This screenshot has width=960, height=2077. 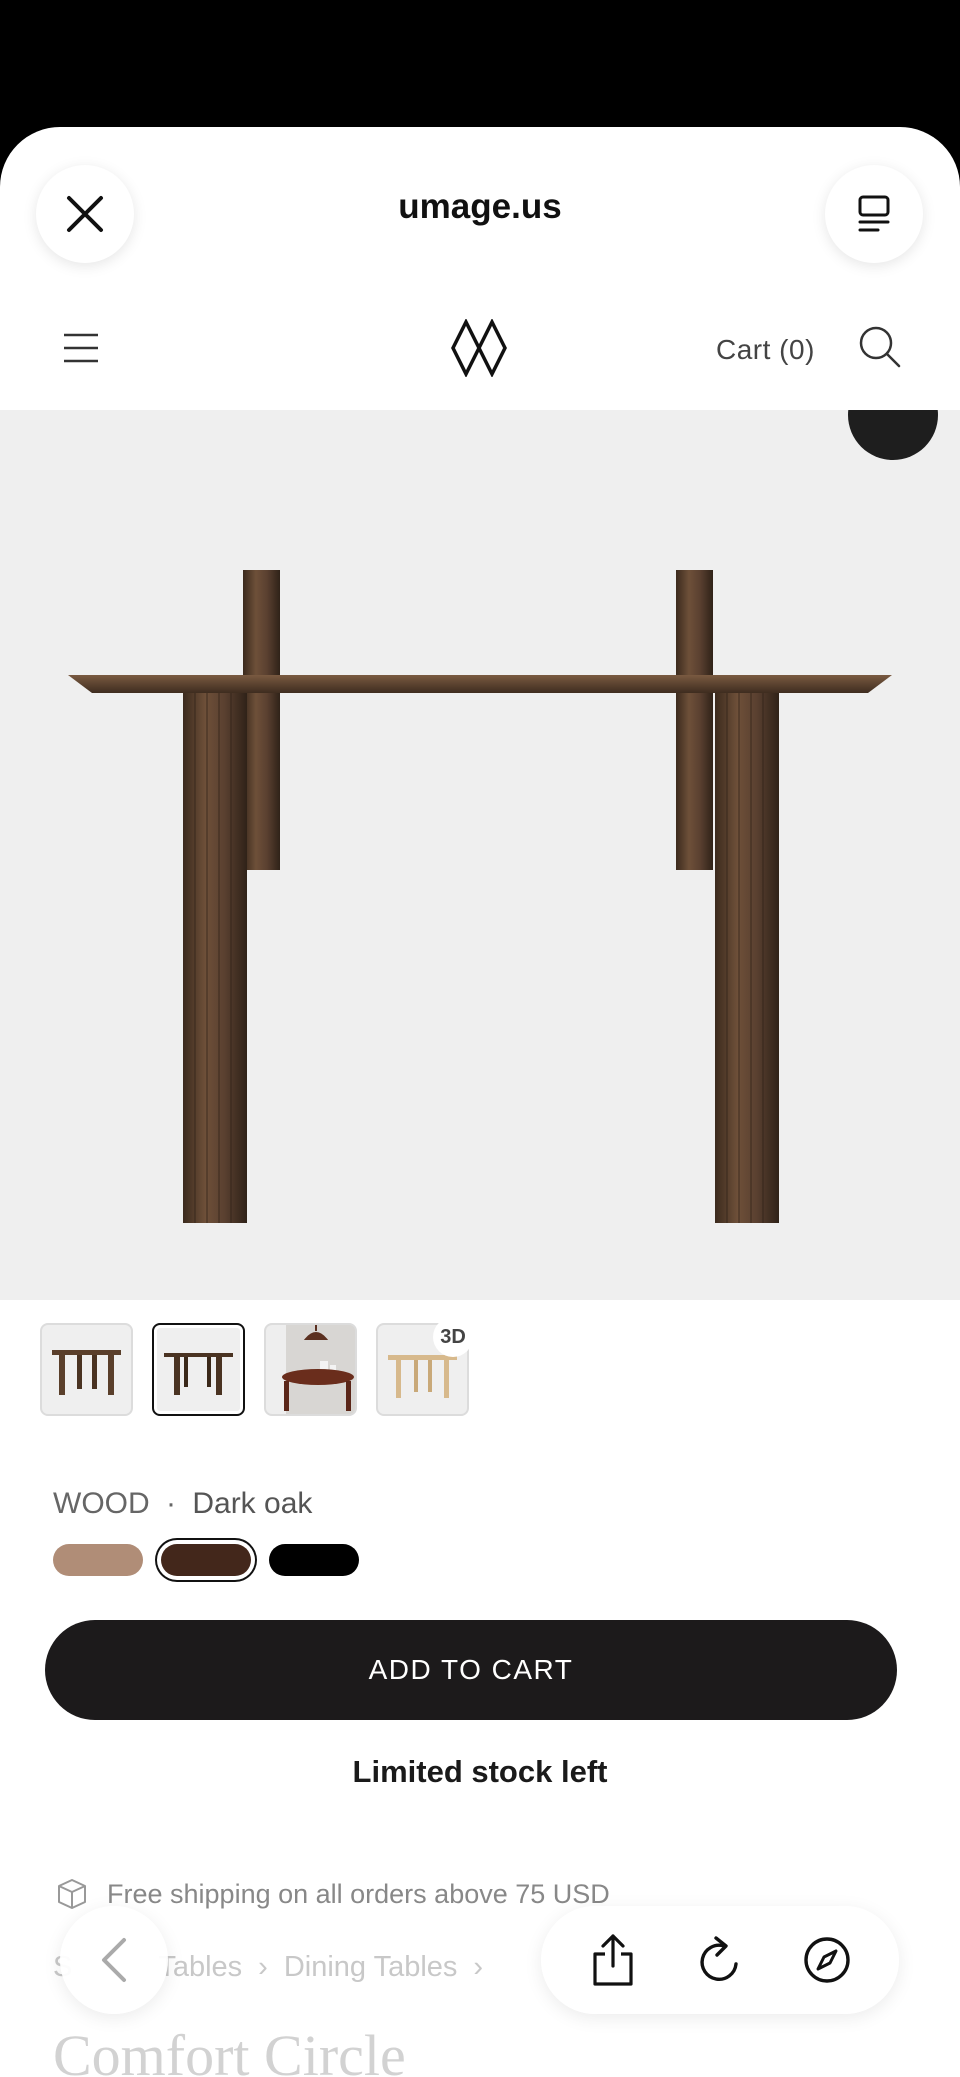 I want to click on share-button, so click(x=613, y=1960).